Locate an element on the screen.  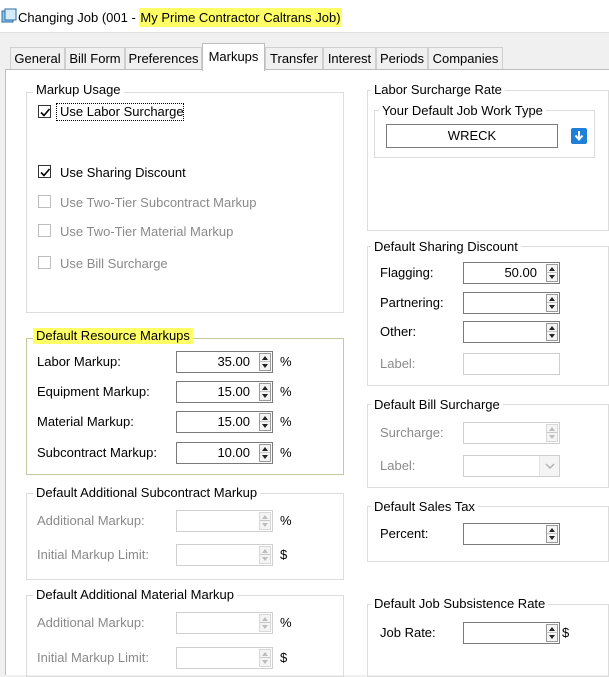
material-markup-input: 15.00 is located at coordinates (224, 422).